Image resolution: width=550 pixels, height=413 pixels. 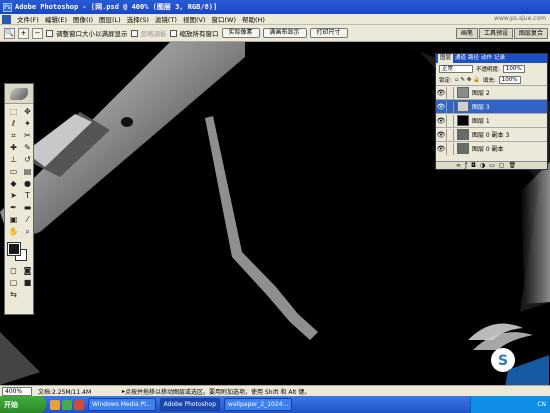 What do you see at coordinates (13, 231) in the screenshot?
I see `hand-tool-icon: ✋` at bounding box center [13, 231].